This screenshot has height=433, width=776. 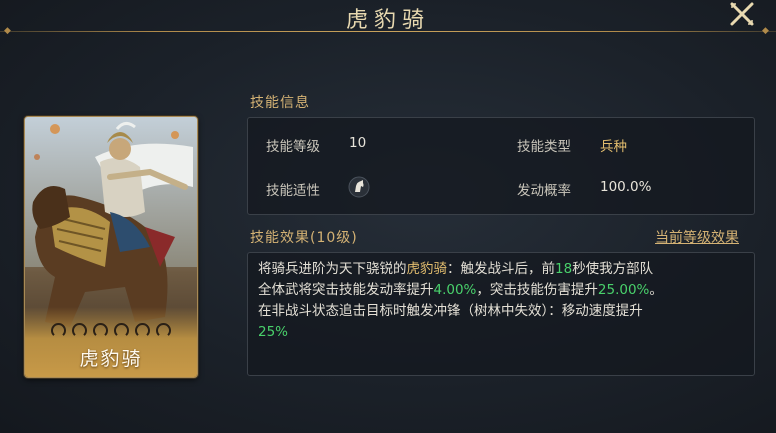 What do you see at coordinates (613, 147) in the screenshot?
I see `skill-type-value: 兵种` at bounding box center [613, 147].